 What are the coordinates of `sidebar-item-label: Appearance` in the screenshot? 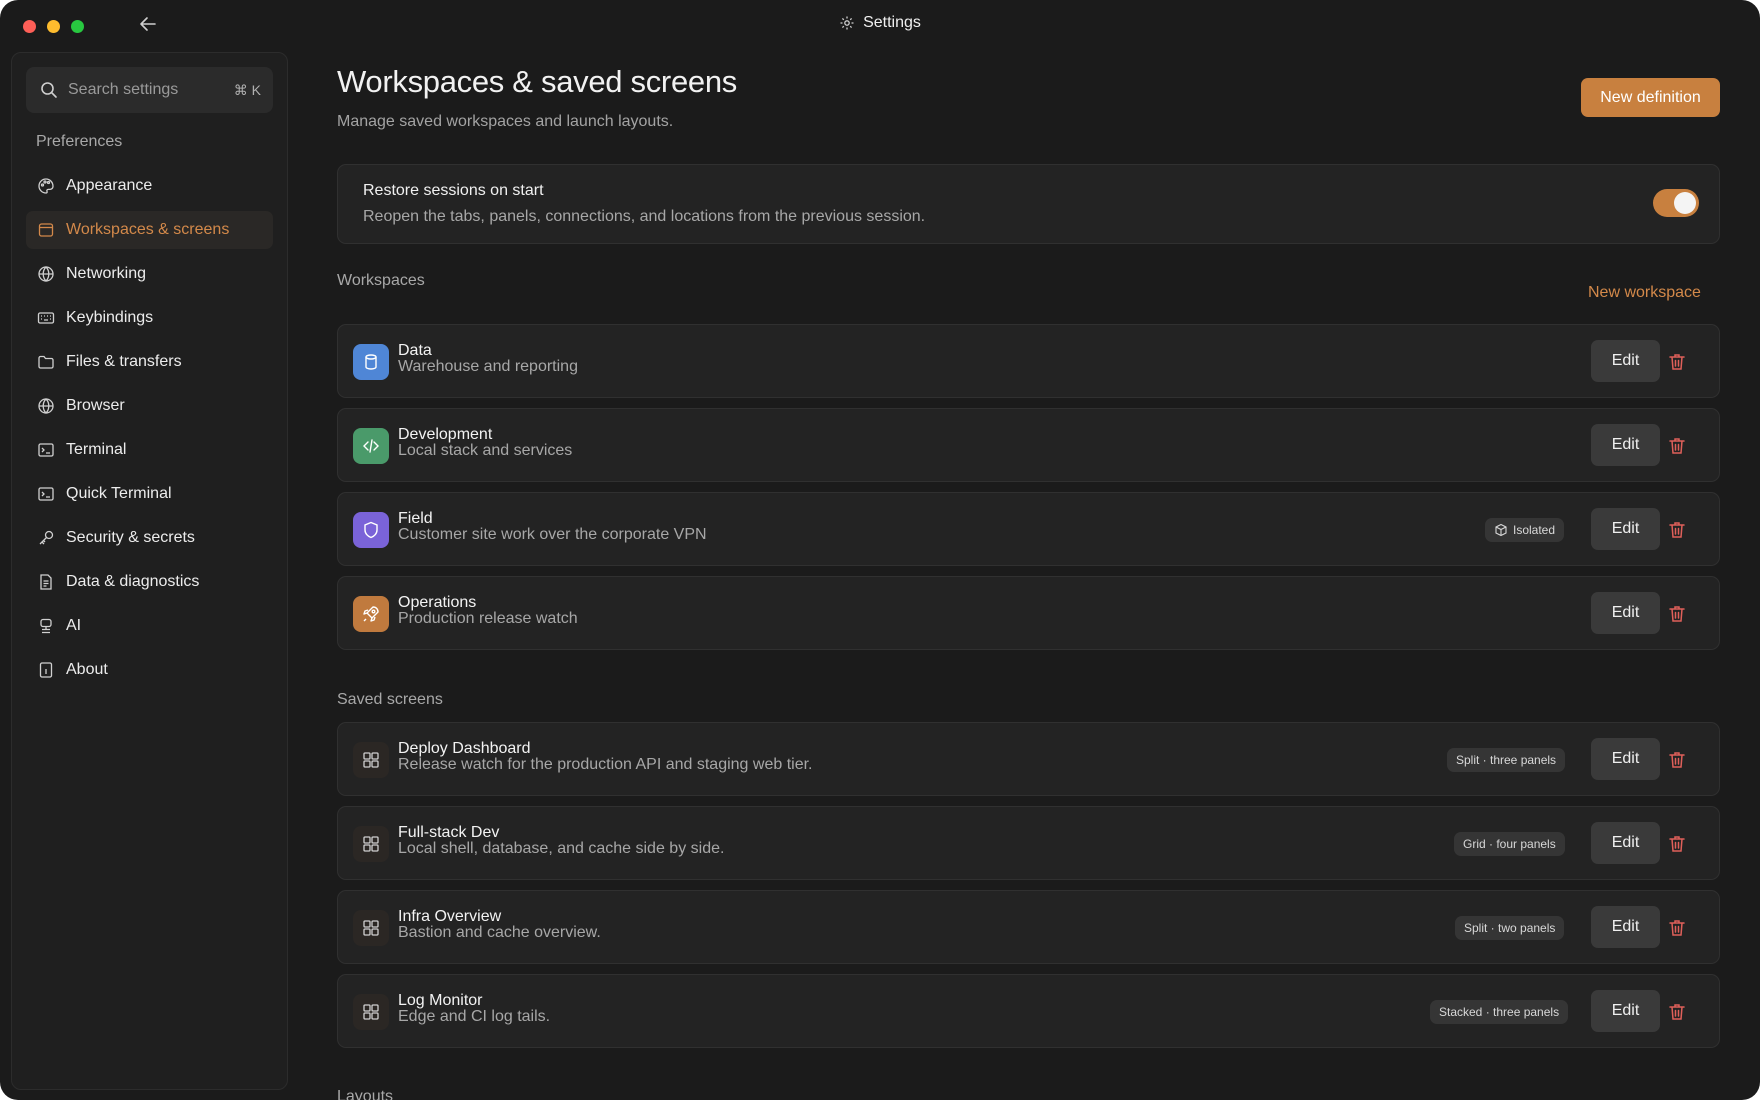 It's located at (109, 185).